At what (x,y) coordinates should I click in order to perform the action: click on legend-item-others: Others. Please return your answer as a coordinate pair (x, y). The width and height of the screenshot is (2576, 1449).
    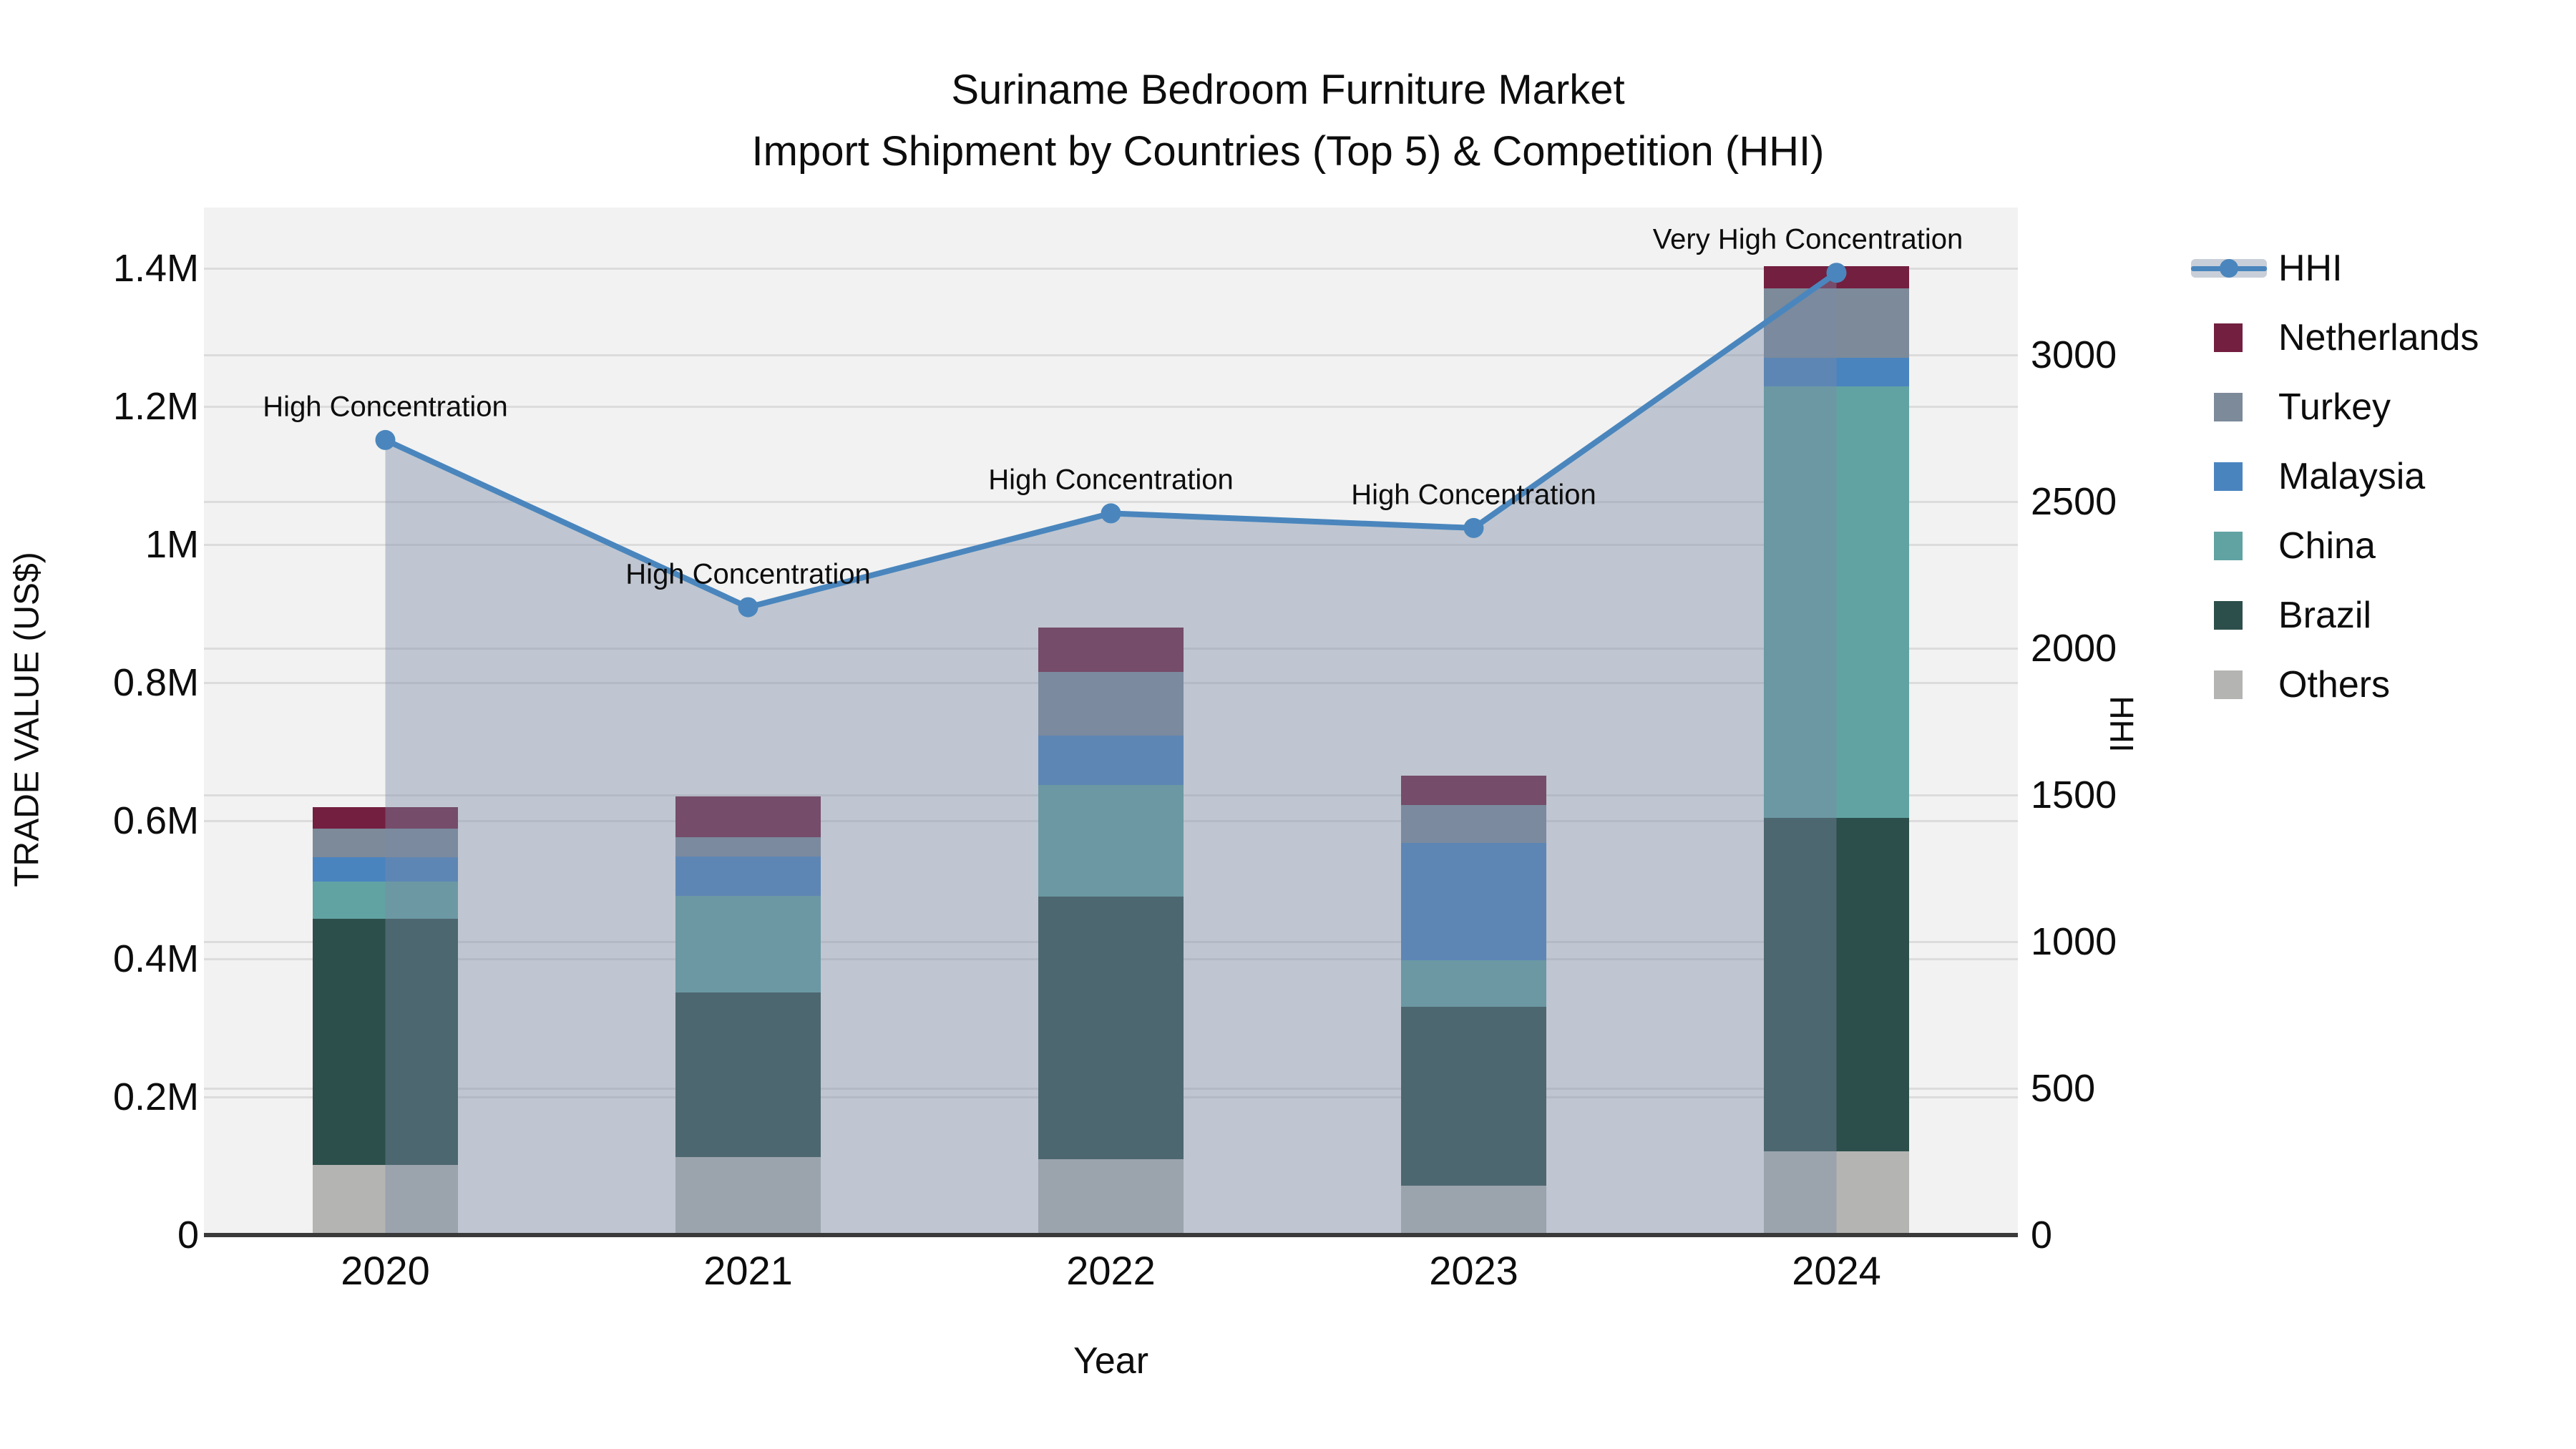
    Looking at the image, I should click on (2290, 684).